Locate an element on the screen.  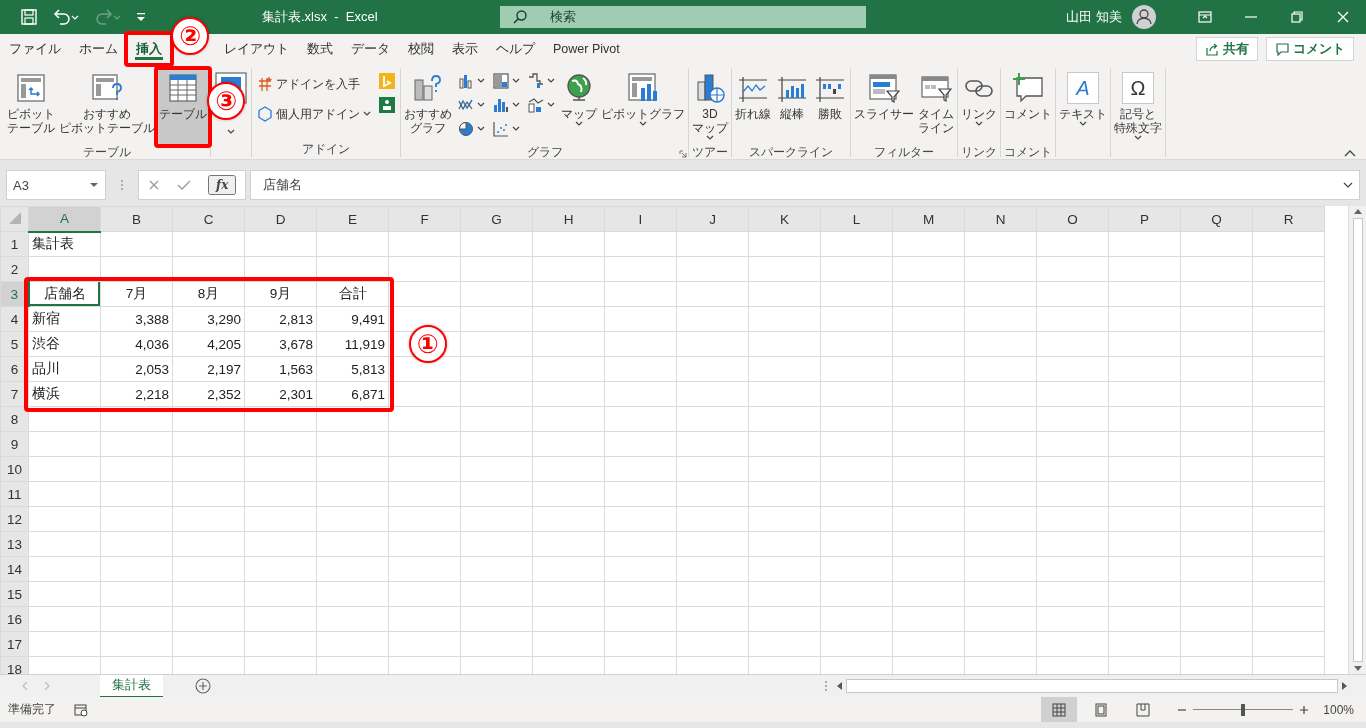
column-header: E is located at coordinates (352, 219).